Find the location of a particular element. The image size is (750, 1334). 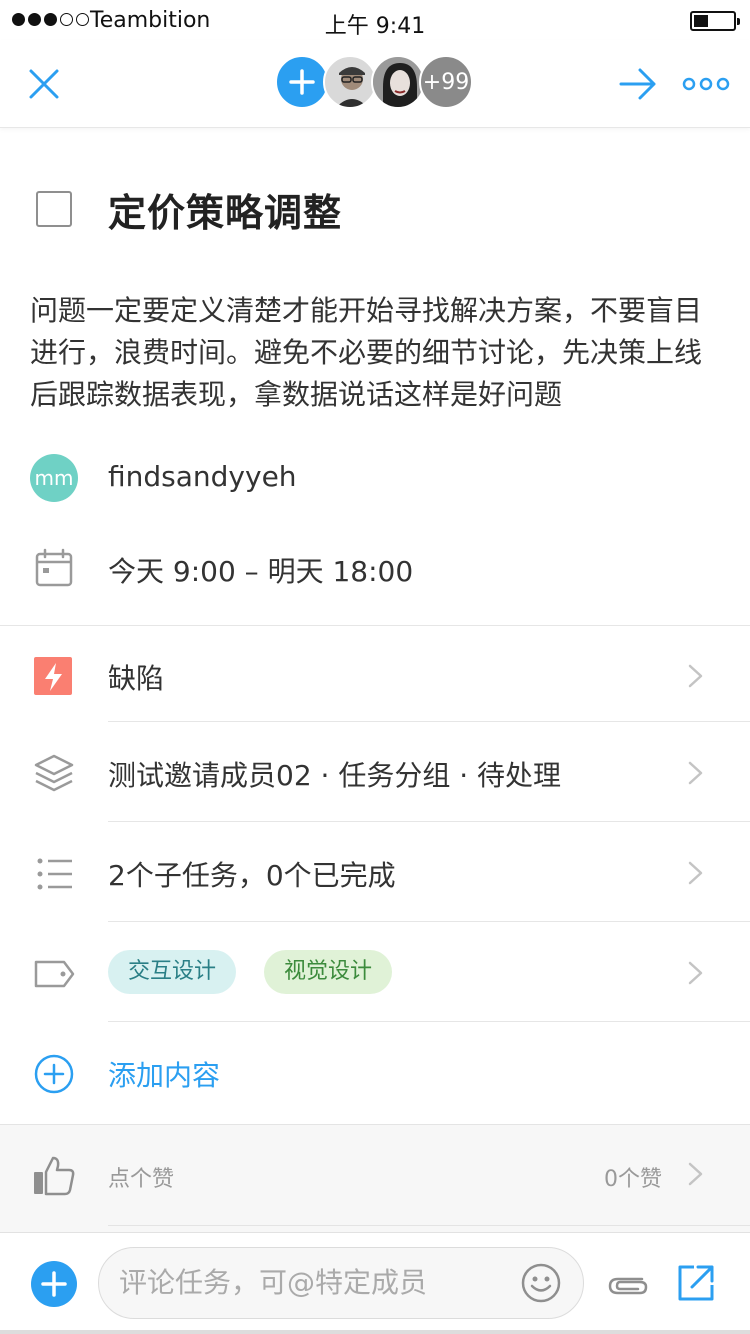

comment-bar: 评论任务，可@特定成员 is located at coordinates (375, 1283).